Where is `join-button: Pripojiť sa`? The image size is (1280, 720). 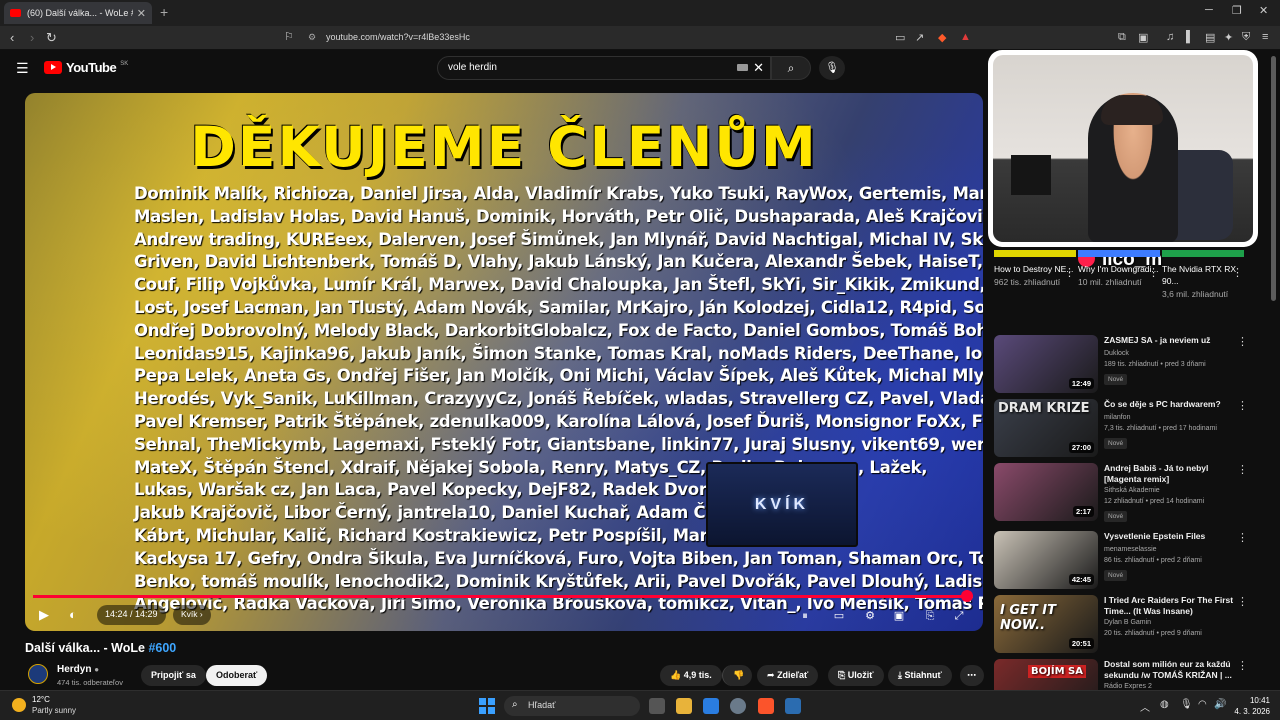 join-button: Pripojiť sa is located at coordinates (173, 675).